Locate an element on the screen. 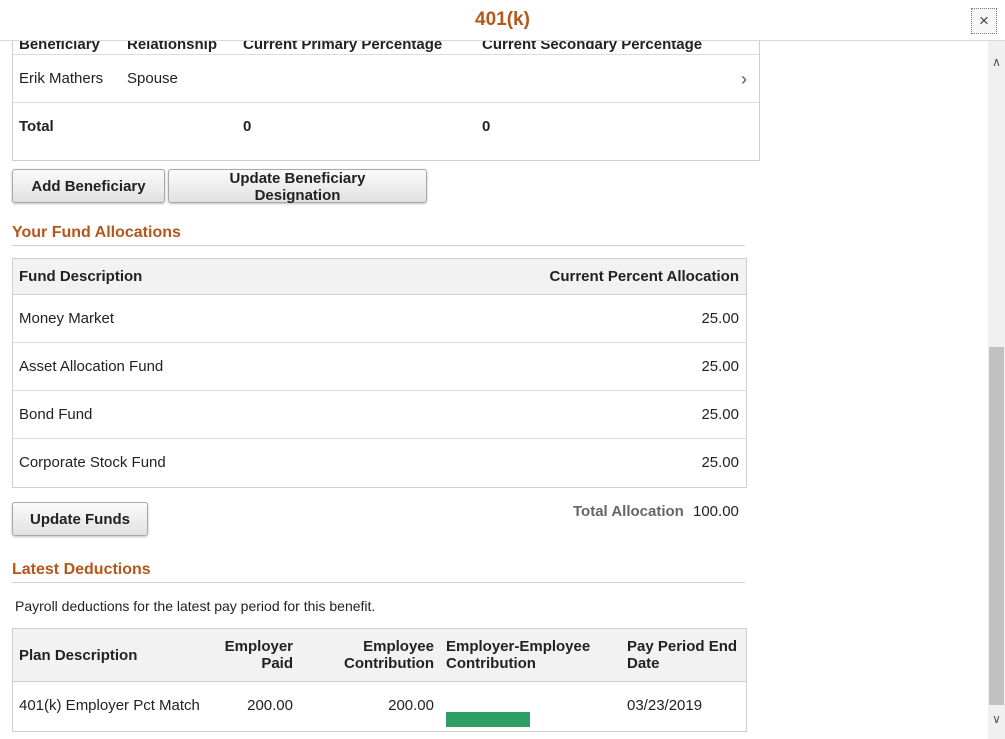 The image size is (1005, 739). employee-bar-segment is located at coordinates (488, 719).